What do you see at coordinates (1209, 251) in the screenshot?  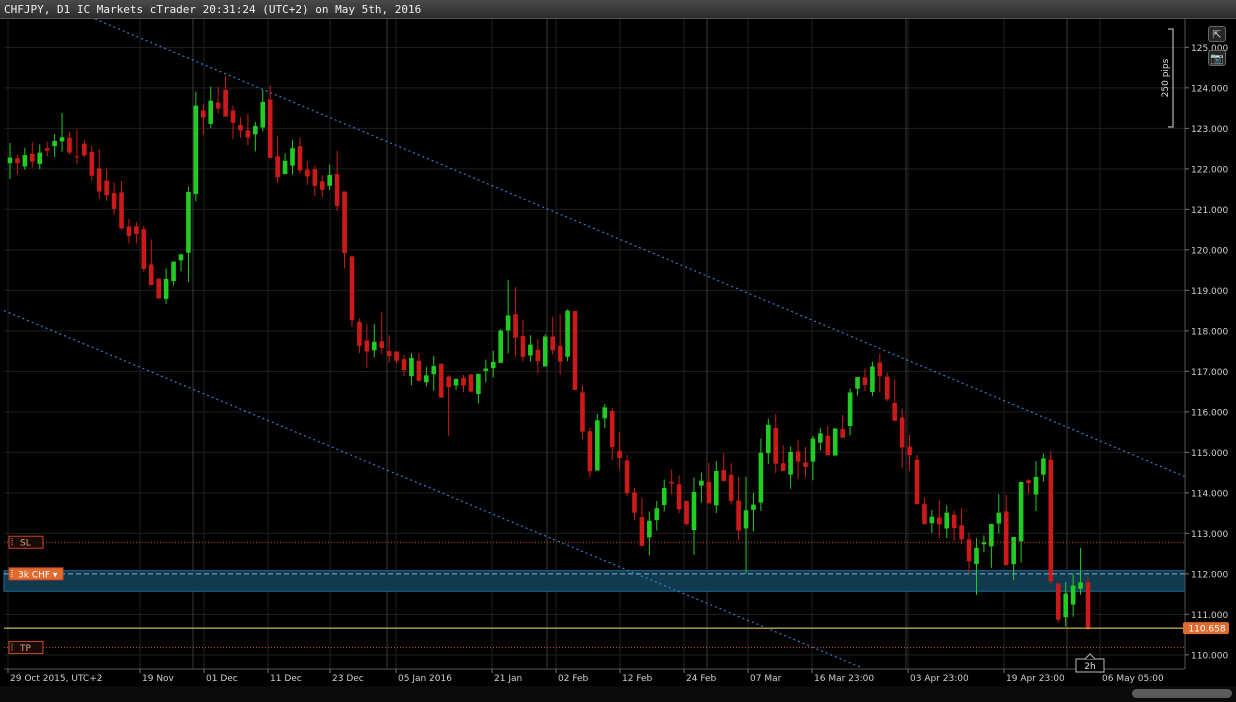 I see `price-tick-label: 120.000` at bounding box center [1209, 251].